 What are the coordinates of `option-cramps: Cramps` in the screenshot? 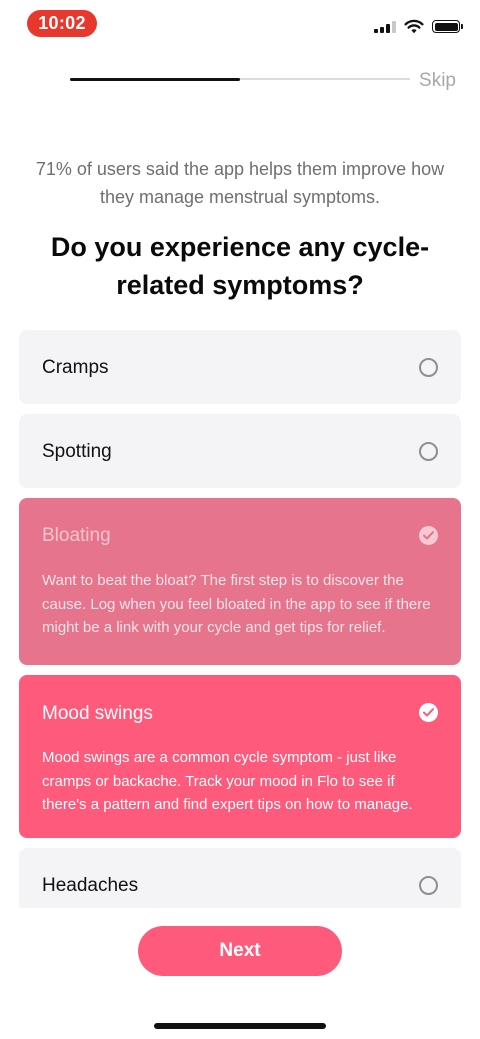 It's located at (240, 367).